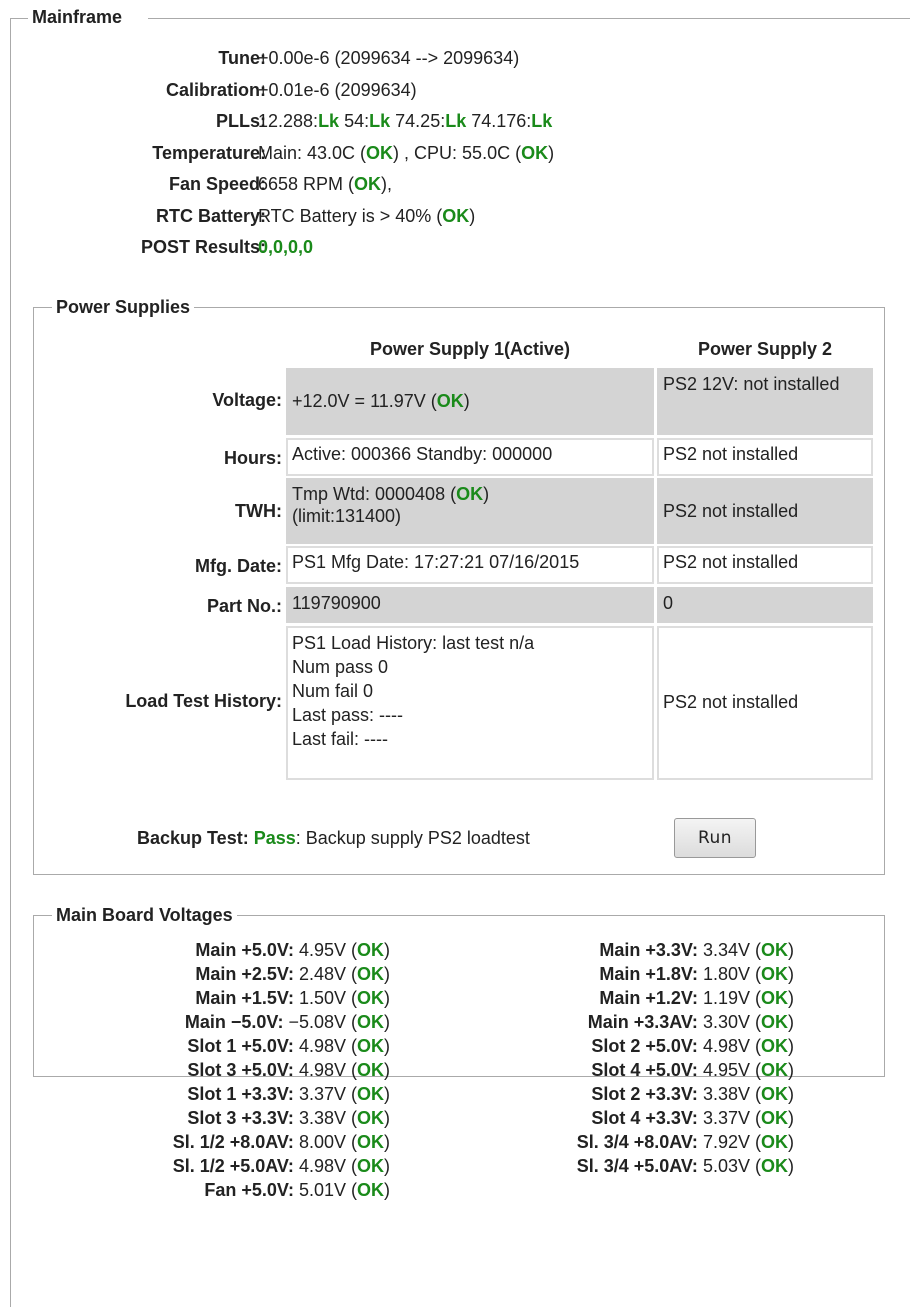  Describe the element at coordinates (217, 184) in the screenshot. I see `fan-speed-label: Fan Speed:` at that location.